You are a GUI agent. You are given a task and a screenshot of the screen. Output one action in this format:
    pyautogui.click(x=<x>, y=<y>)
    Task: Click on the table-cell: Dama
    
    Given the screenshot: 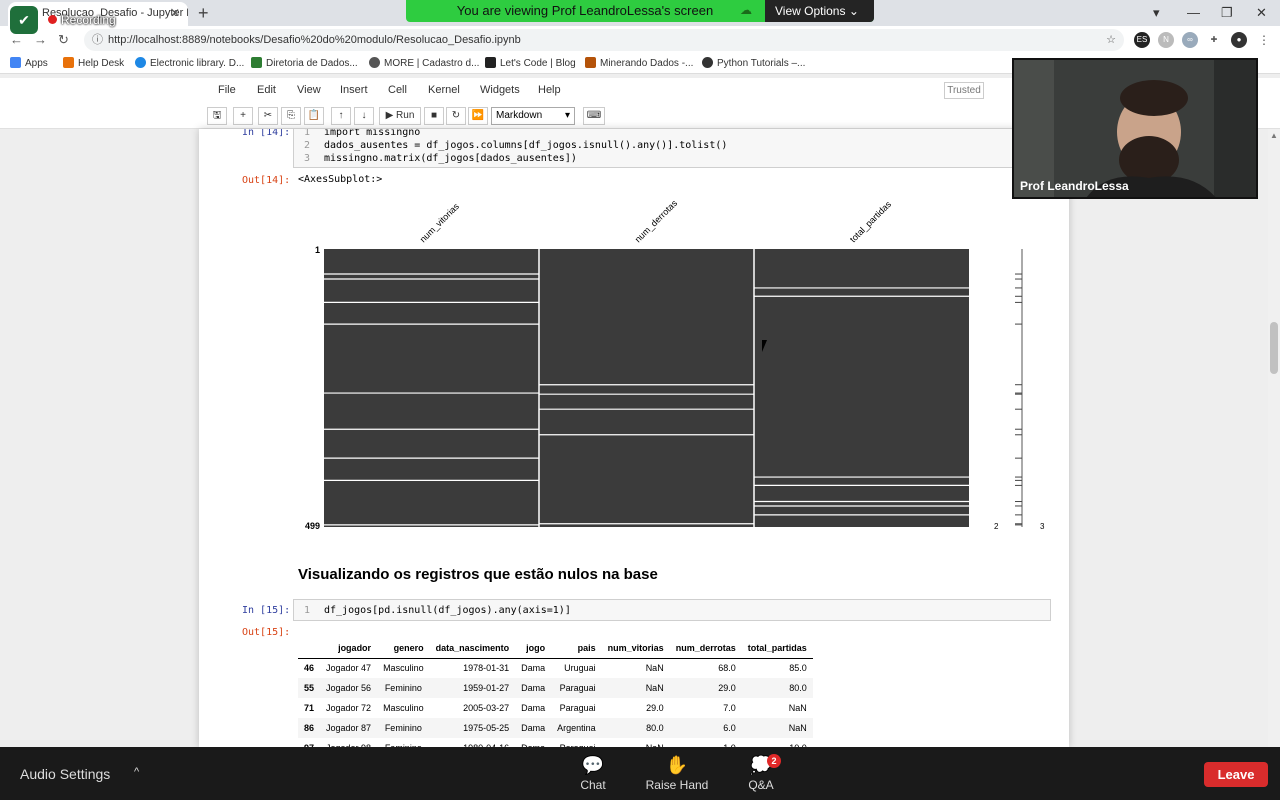 What is the action you would take?
    pyautogui.click(x=533, y=728)
    